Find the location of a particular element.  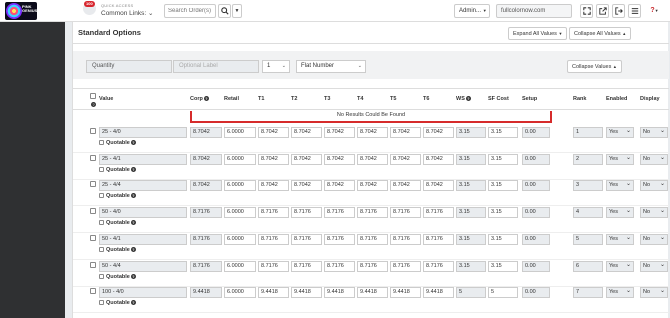

pricing-type-select: Flat Number ⌄ is located at coordinates (331, 66).